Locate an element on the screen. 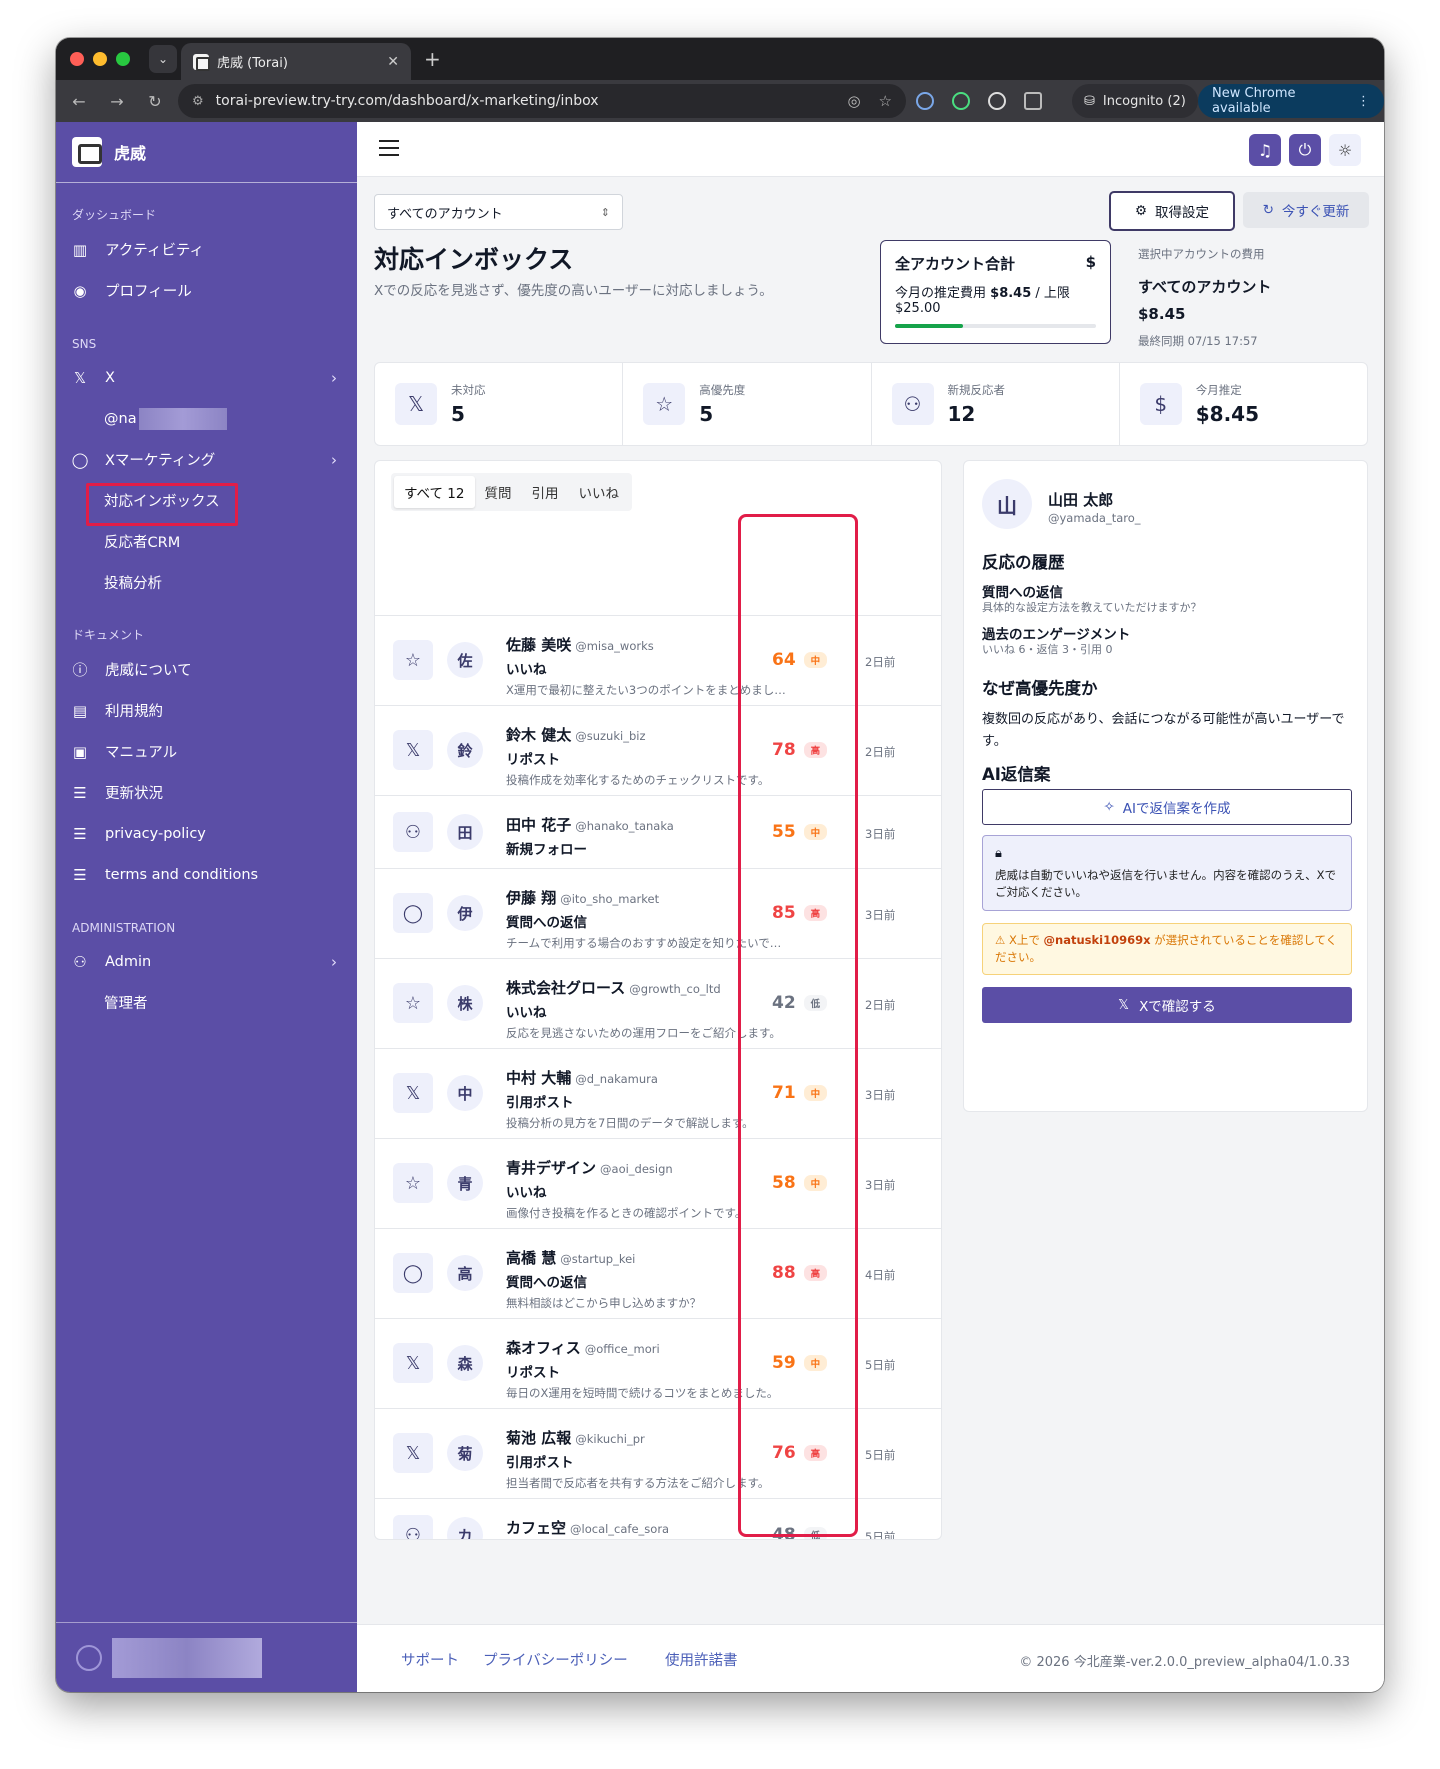  sidebar-item-administrator: 管理者 is located at coordinates (206, 1002).